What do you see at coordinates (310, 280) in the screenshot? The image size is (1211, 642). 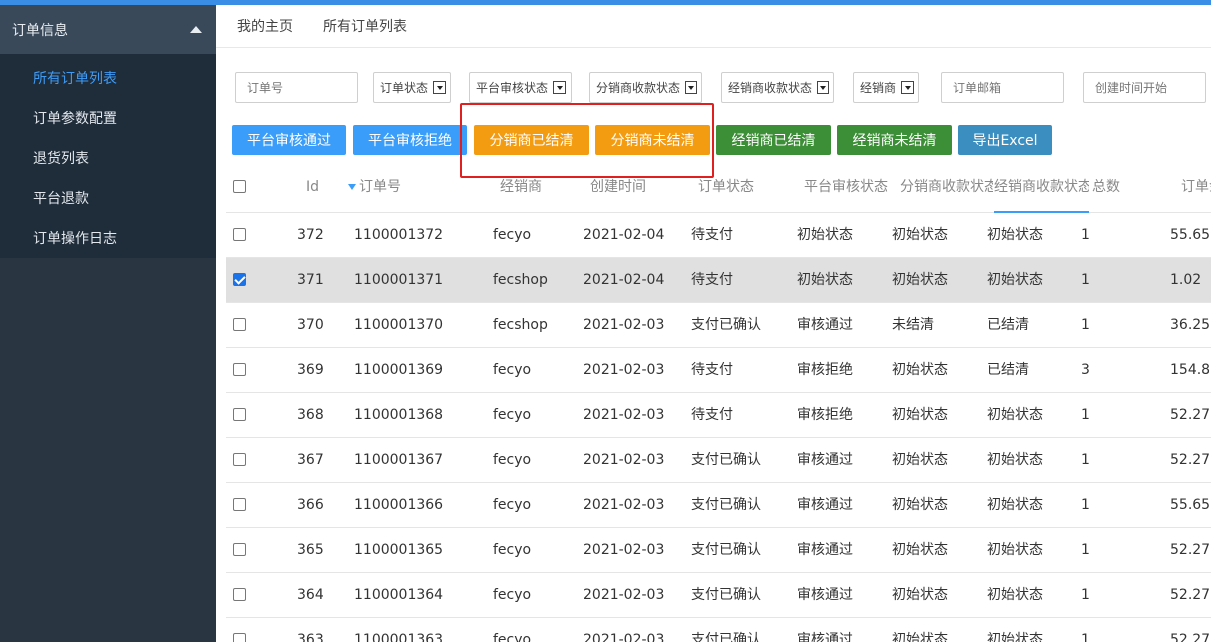 I see `cell-id: 371` at bounding box center [310, 280].